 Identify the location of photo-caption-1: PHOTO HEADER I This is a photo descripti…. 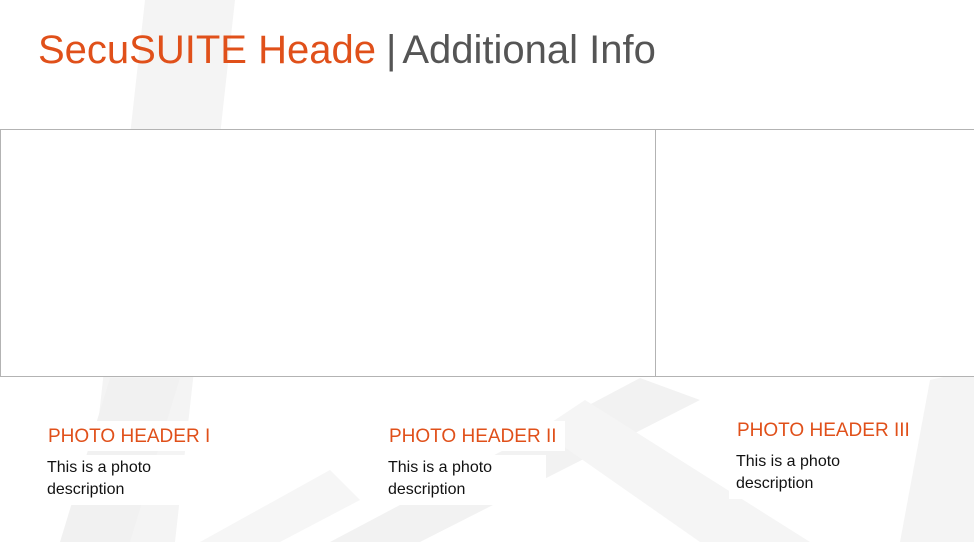
(129, 463).